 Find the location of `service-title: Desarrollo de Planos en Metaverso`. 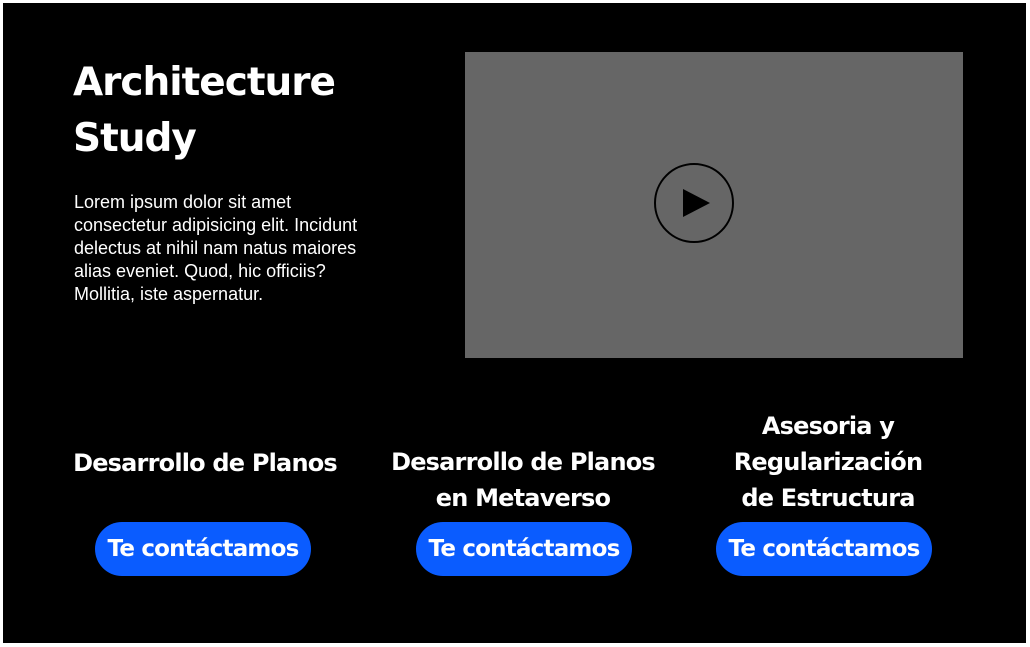

service-title: Desarrollo de Planos en Metaverso is located at coordinates (523, 480).